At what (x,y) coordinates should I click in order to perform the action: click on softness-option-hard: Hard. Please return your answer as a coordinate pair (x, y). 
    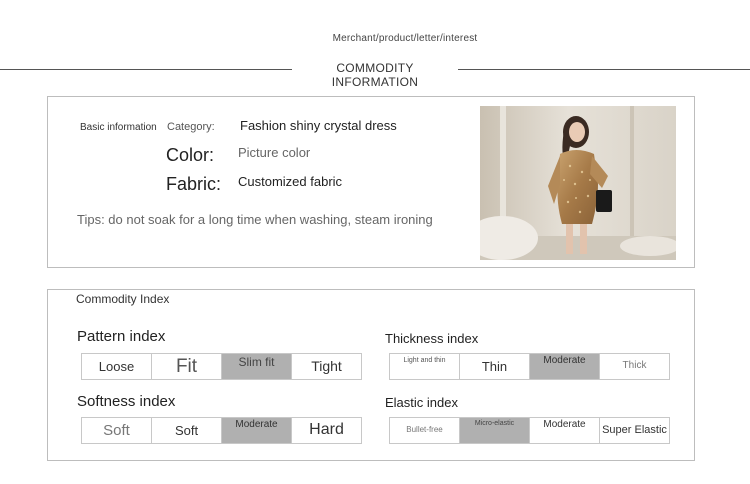
    Looking at the image, I should click on (326, 430).